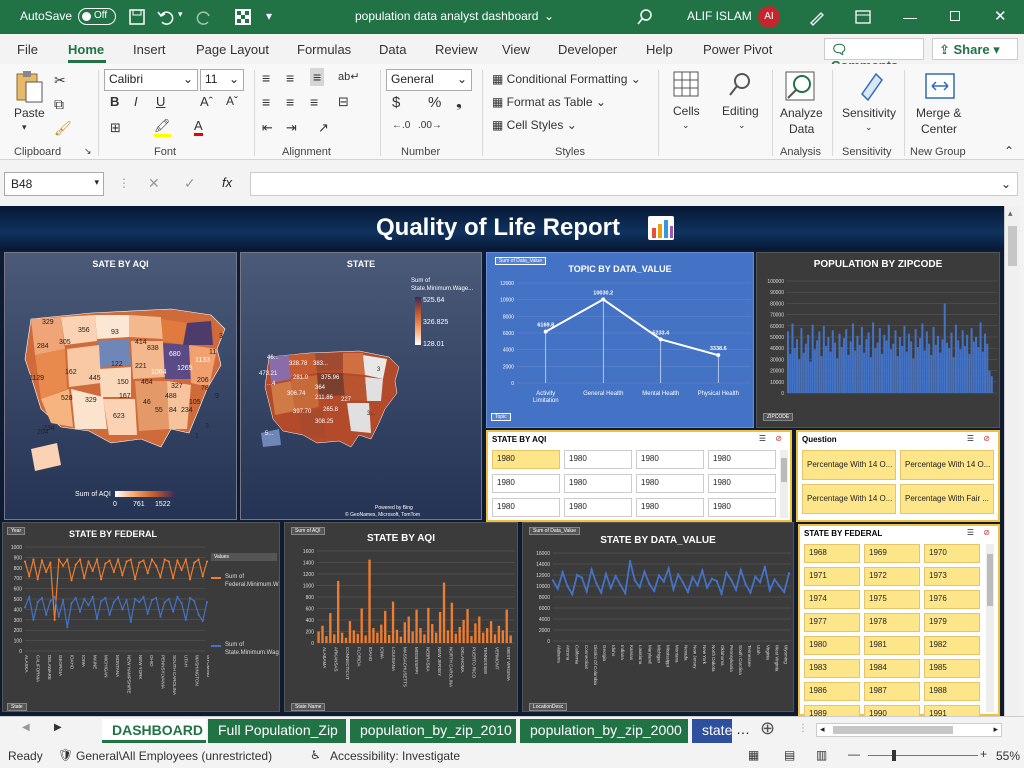  Describe the element at coordinates (789, 755) in the screenshot. I see `page-layout-view-icon: ▤` at that location.